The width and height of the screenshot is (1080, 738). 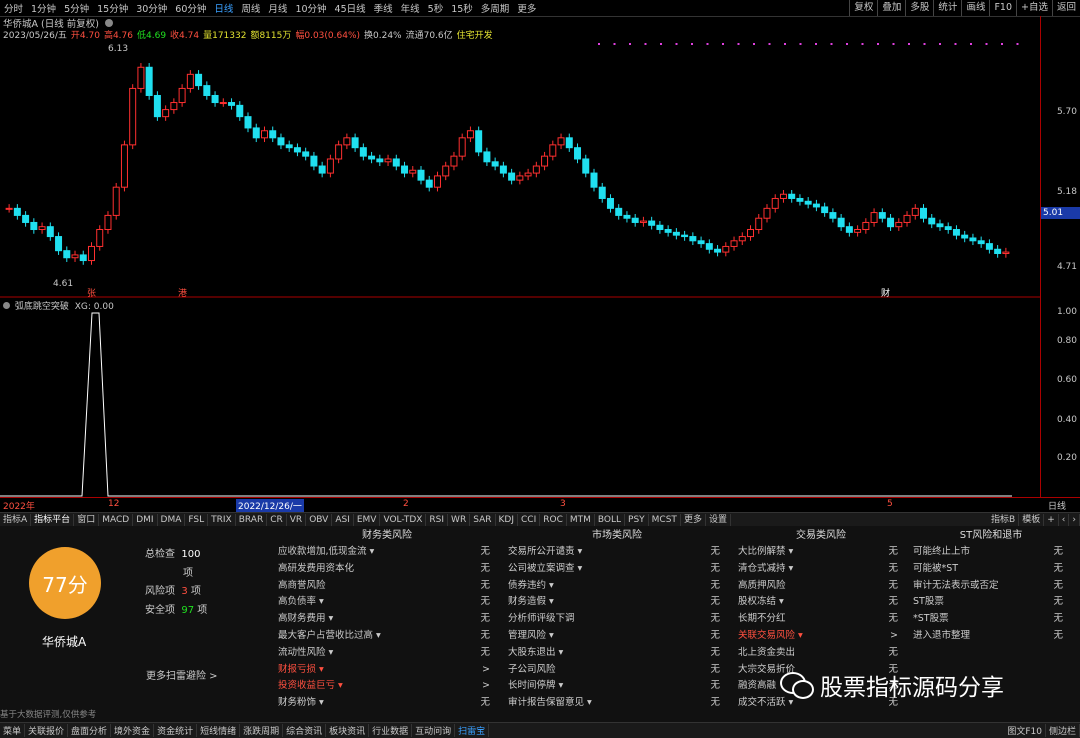 What do you see at coordinates (90, 730) in the screenshot?
I see `status-tab: 盘面分析` at bounding box center [90, 730].